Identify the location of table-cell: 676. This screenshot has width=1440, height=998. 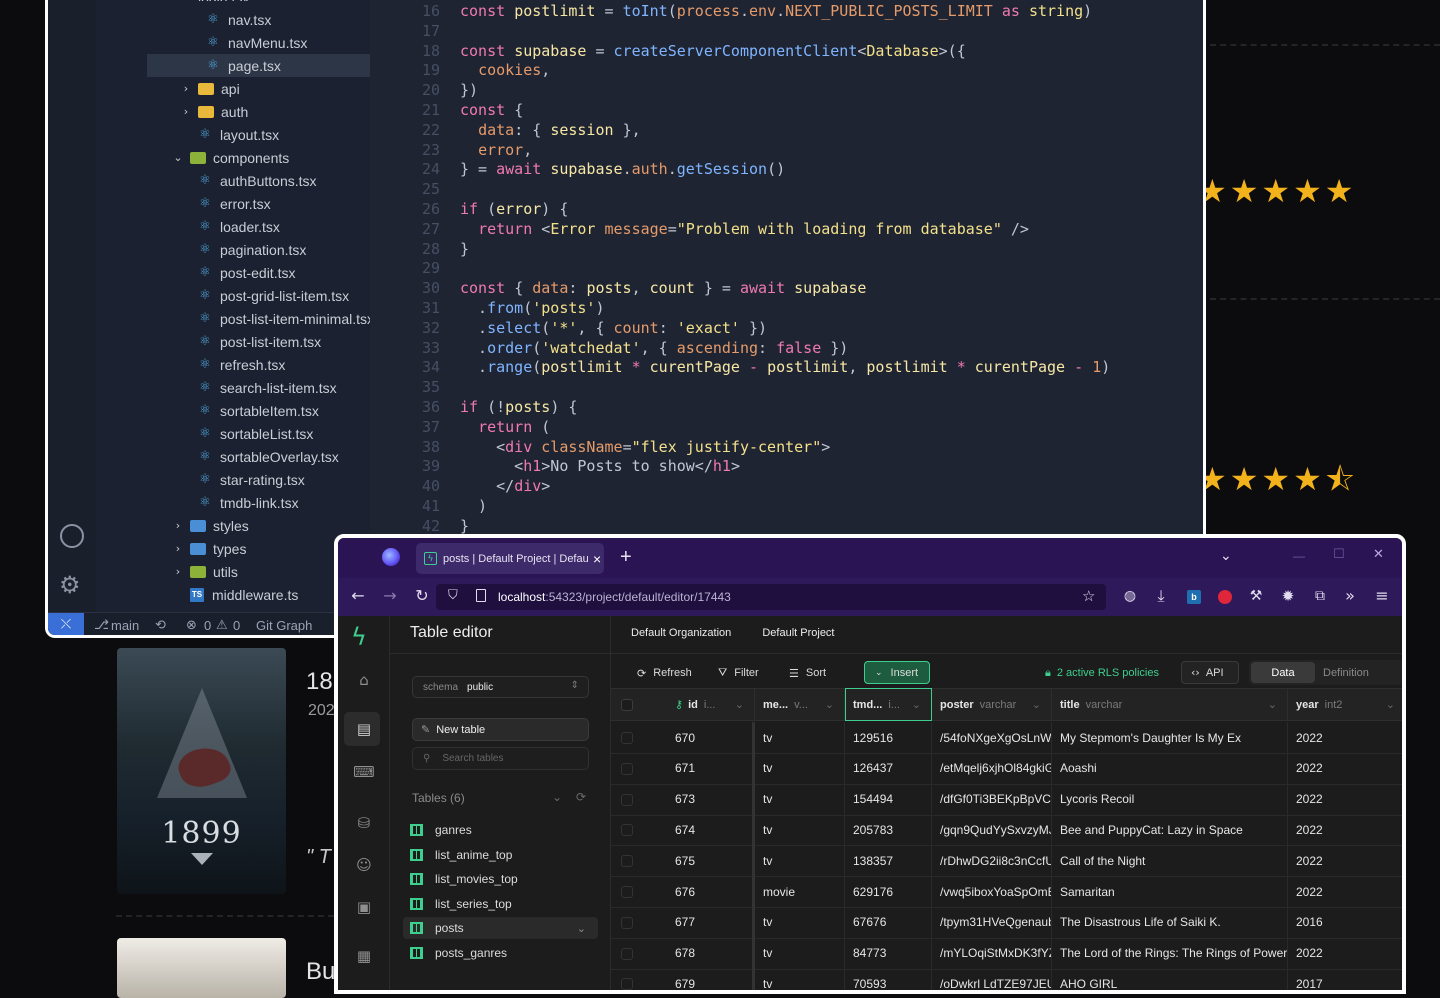
(712, 891).